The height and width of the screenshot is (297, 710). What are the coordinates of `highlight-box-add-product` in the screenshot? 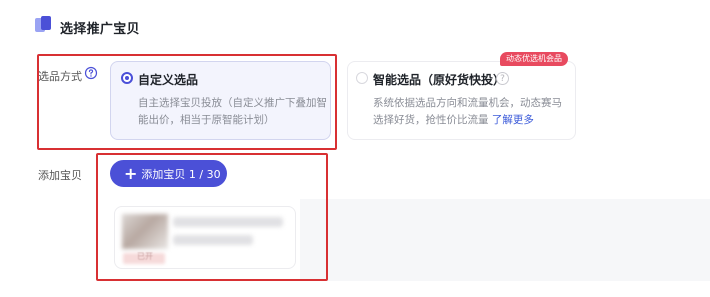 It's located at (212, 217).